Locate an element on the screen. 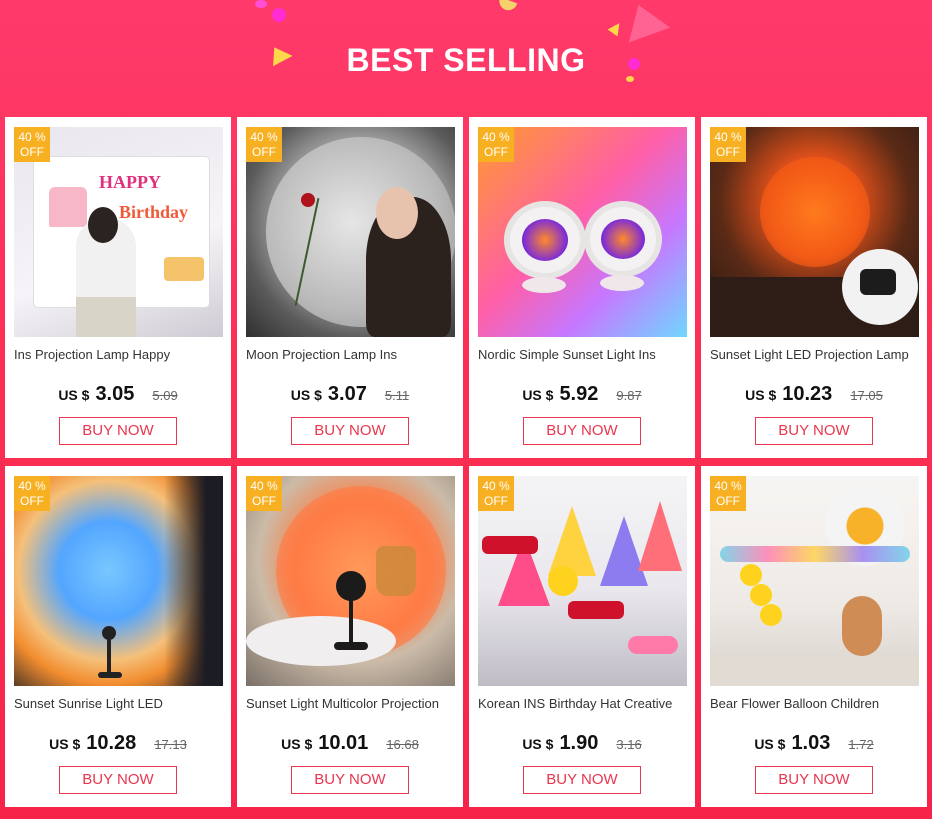 Image resolution: width=932 pixels, height=819 pixels. banner-title: BEST SELLING is located at coordinates (466, 60).